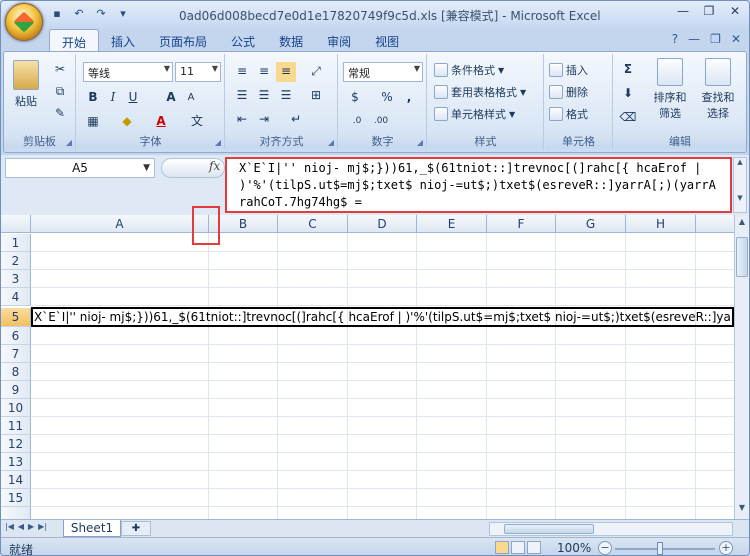 The width and height of the screenshot is (750, 556). What do you see at coordinates (16, 261) in the screenshot?
I see `row-header: 2` at bounding box center [16, 261].